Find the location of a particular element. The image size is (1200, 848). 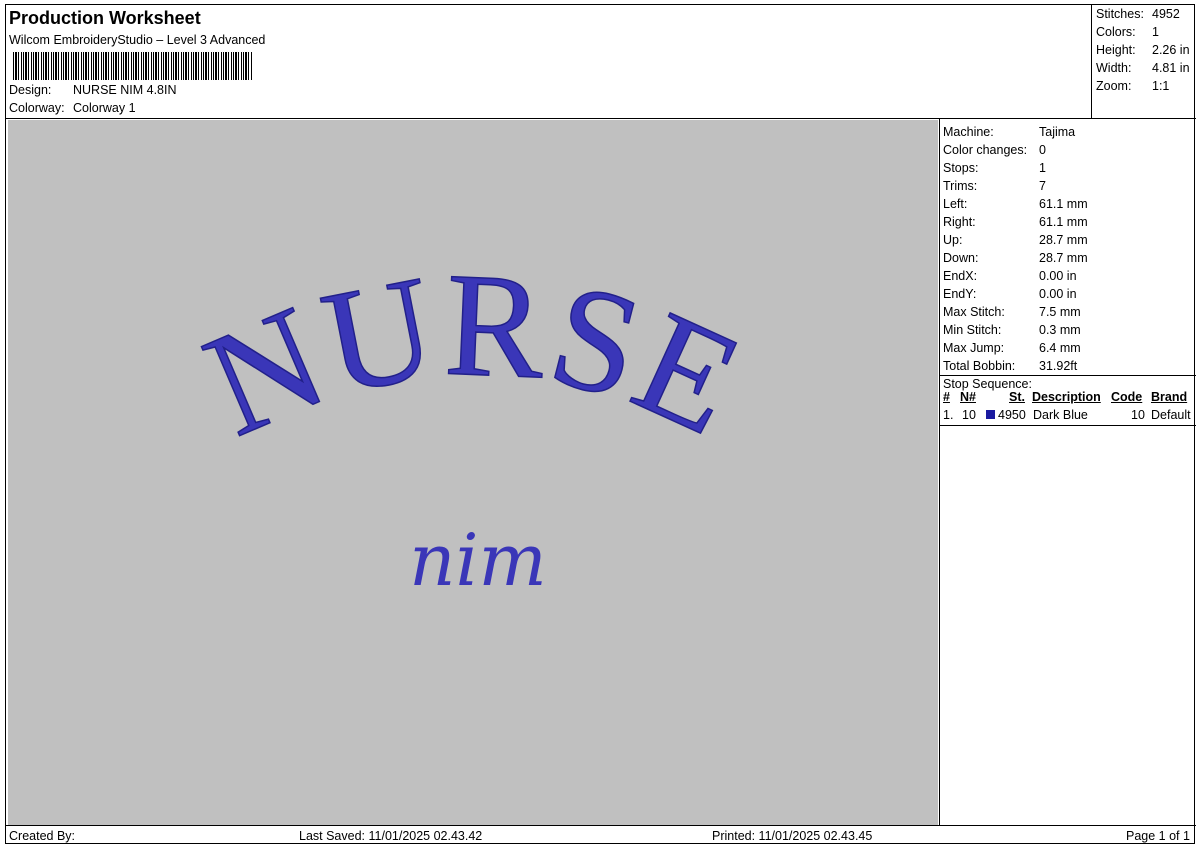

detail-label: Min Stitch: is located at coordinates (972, 330).